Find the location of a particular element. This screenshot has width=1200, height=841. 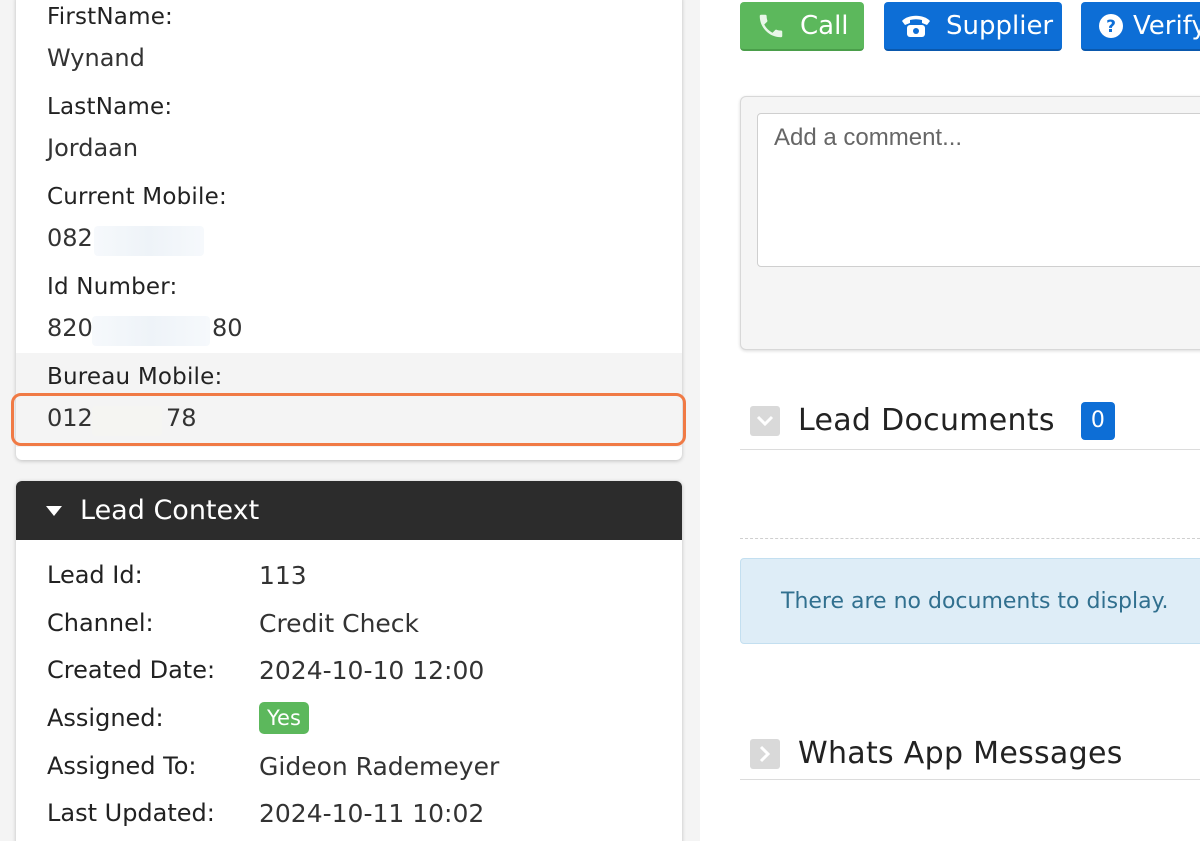

bureau-mobile-highlight is located at coordinates (348, 419).